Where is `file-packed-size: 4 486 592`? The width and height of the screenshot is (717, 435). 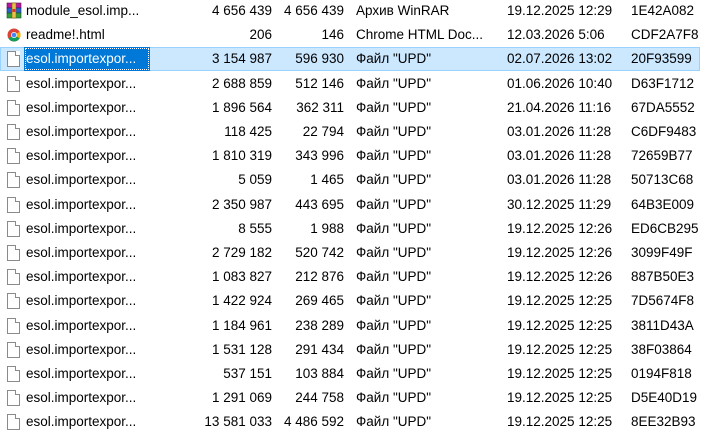 file-packed-size: 4 486 592 is located at coordinates (313, 422).